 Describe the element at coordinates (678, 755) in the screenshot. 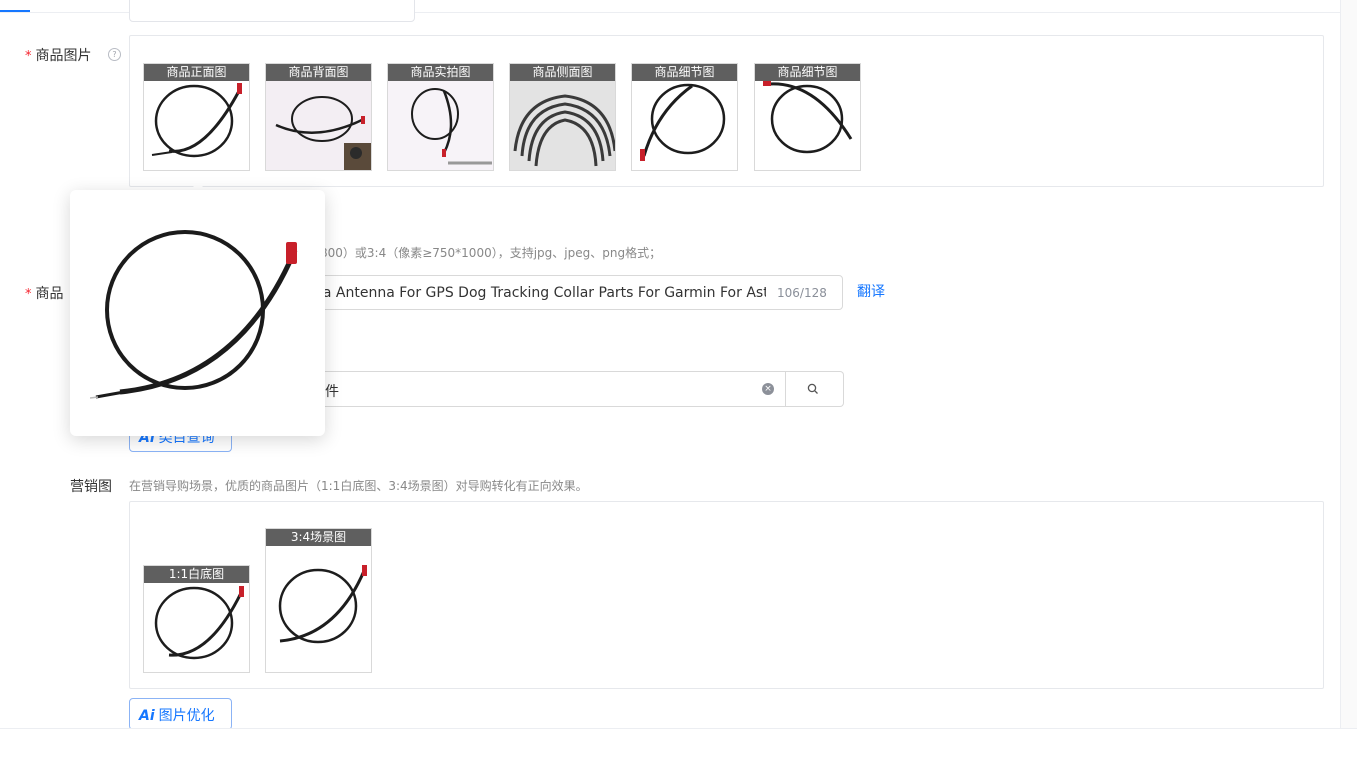

I see `bottom-bar` at that location.